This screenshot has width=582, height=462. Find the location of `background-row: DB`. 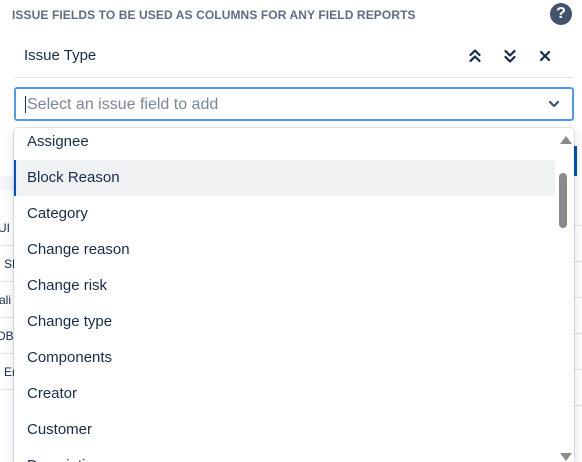

background-row: DB is located at coordinates (7, 336).